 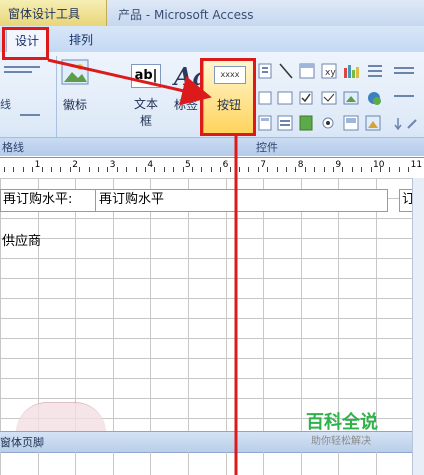 What do you see at coordinates (267, 147) in the screenshot?
I see `group-label-controls: 控件` at bounding box center [267, 147].